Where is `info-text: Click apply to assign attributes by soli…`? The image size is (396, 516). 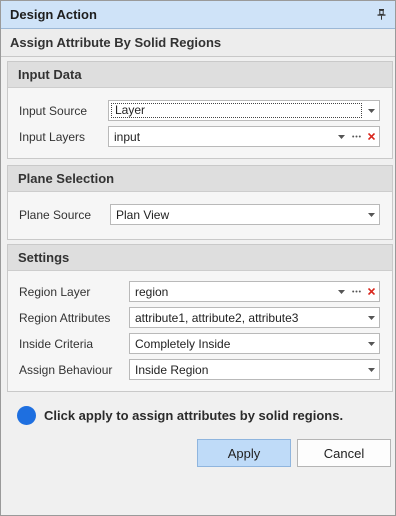 info-text: Click apply to assign attributes by soli… is located at coordinates (194, 415).